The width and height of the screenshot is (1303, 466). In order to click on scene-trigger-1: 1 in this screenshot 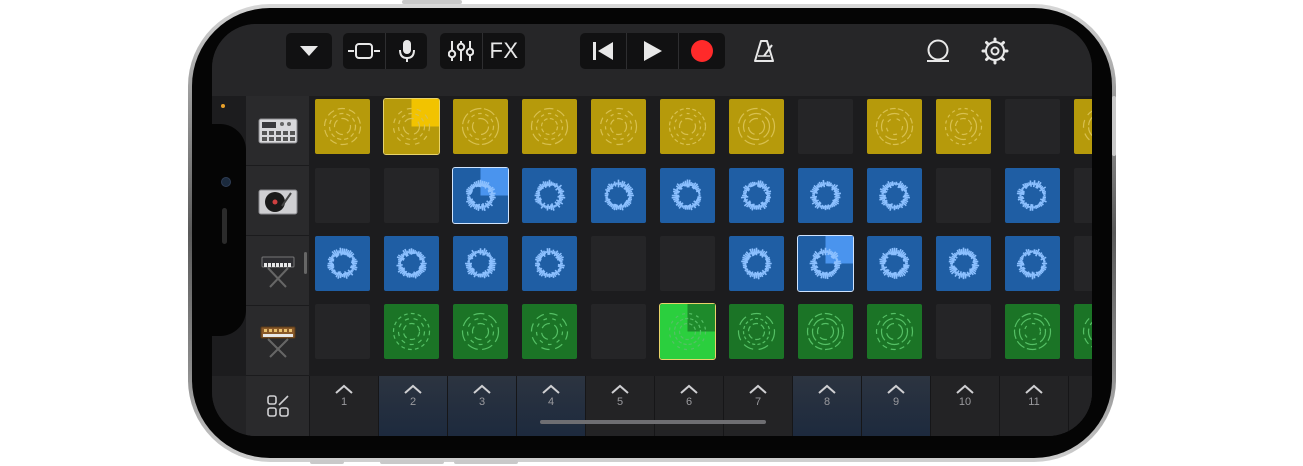, I will do `click(343, 406)`.